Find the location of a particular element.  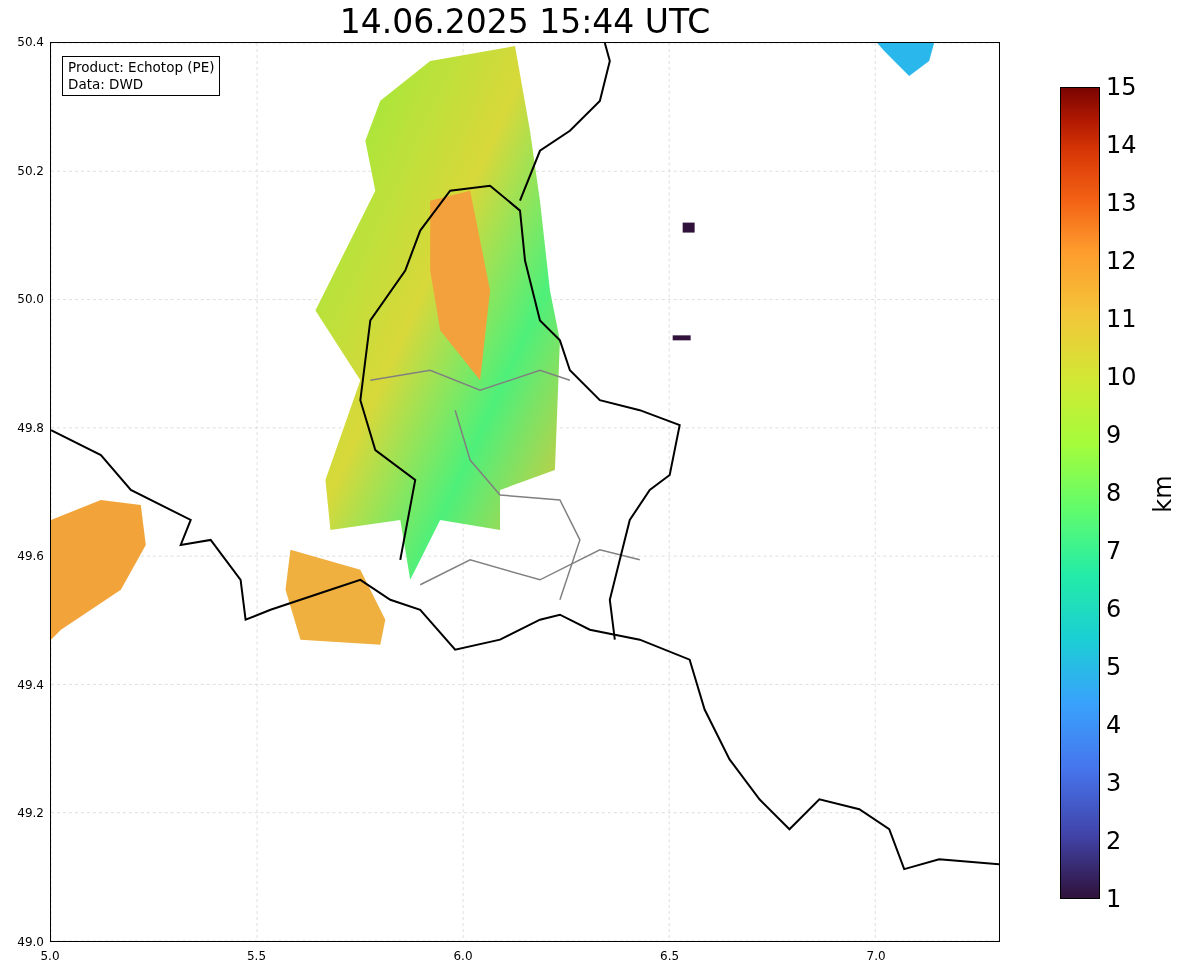

colorbar-tick-label: 14 is located at coordinates (1121, 145).